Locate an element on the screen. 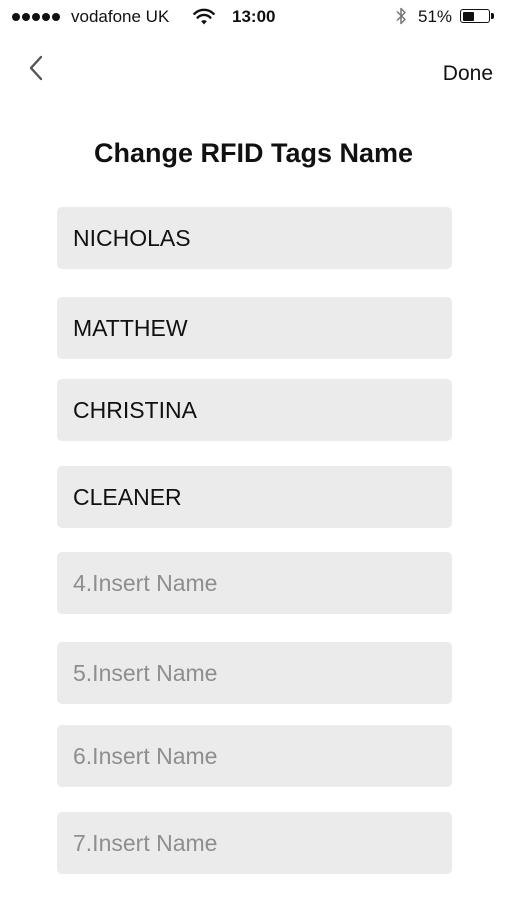  done-button: Done is located at coordinates (468, 74).